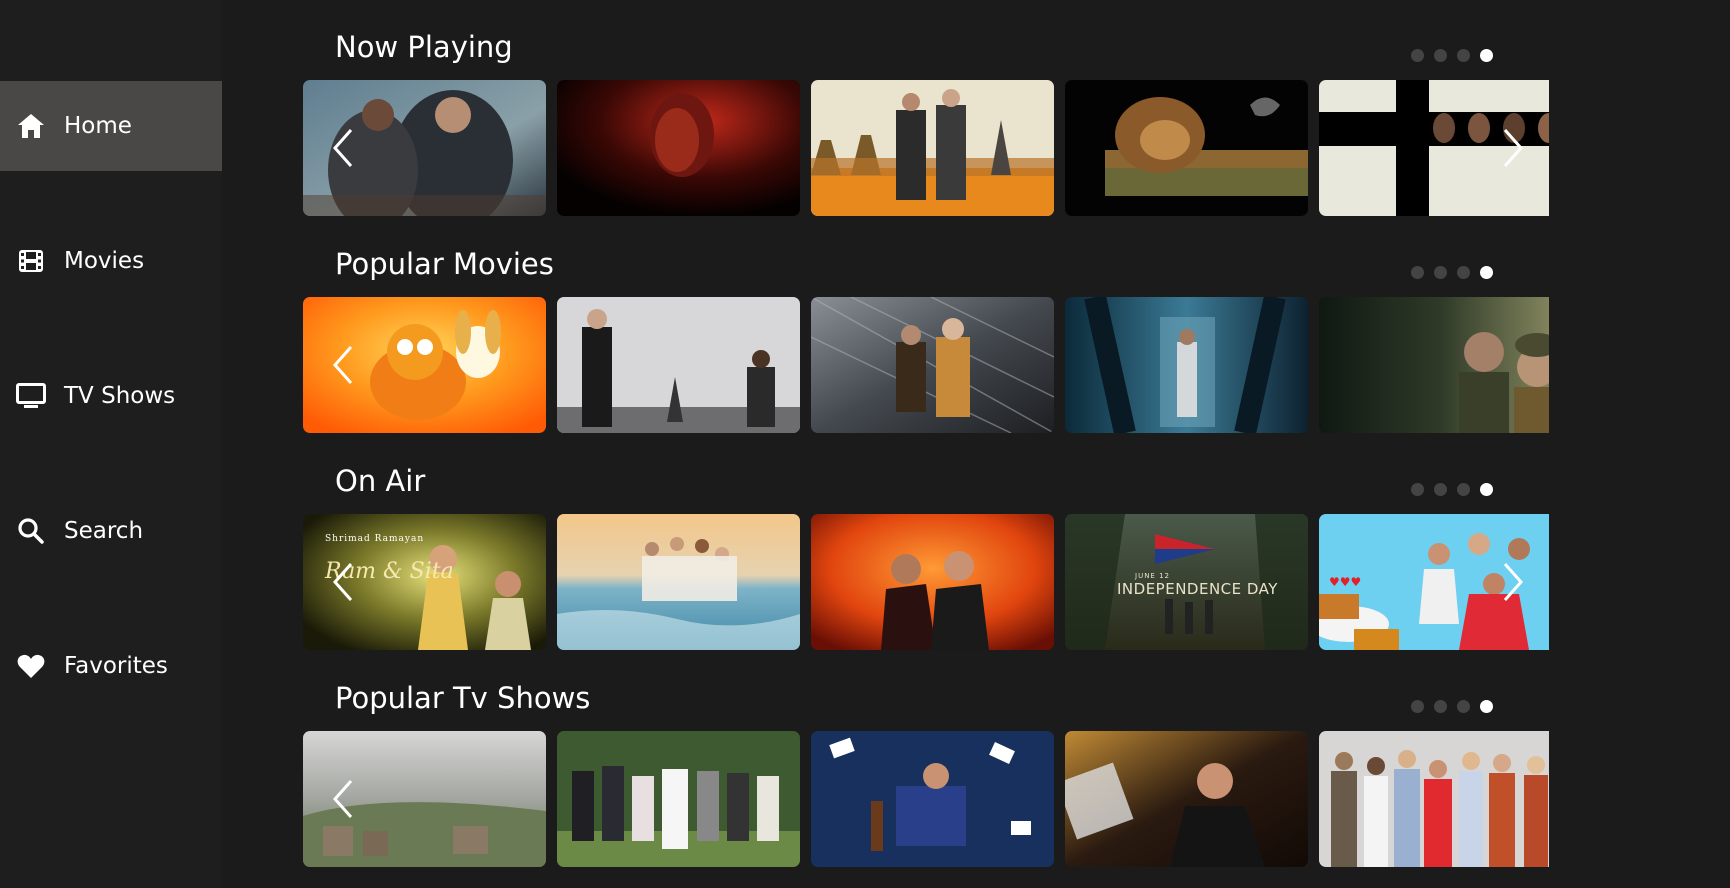 The height and width of the screenshot is (888, 1730). I want to click on poster-title-small: Shrimad Ramayan, so click(375, 539).